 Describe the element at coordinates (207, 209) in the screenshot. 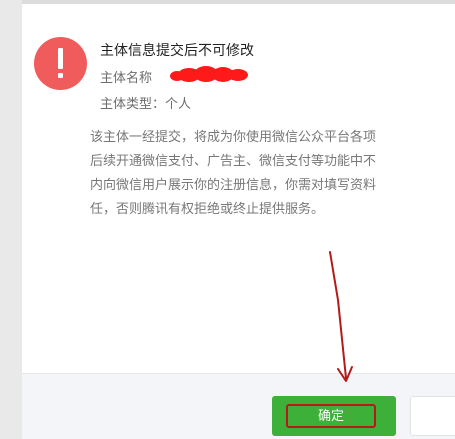

I see `description-line: 任，否则腾讯有权拒绝或终止提供服务。` at that location.